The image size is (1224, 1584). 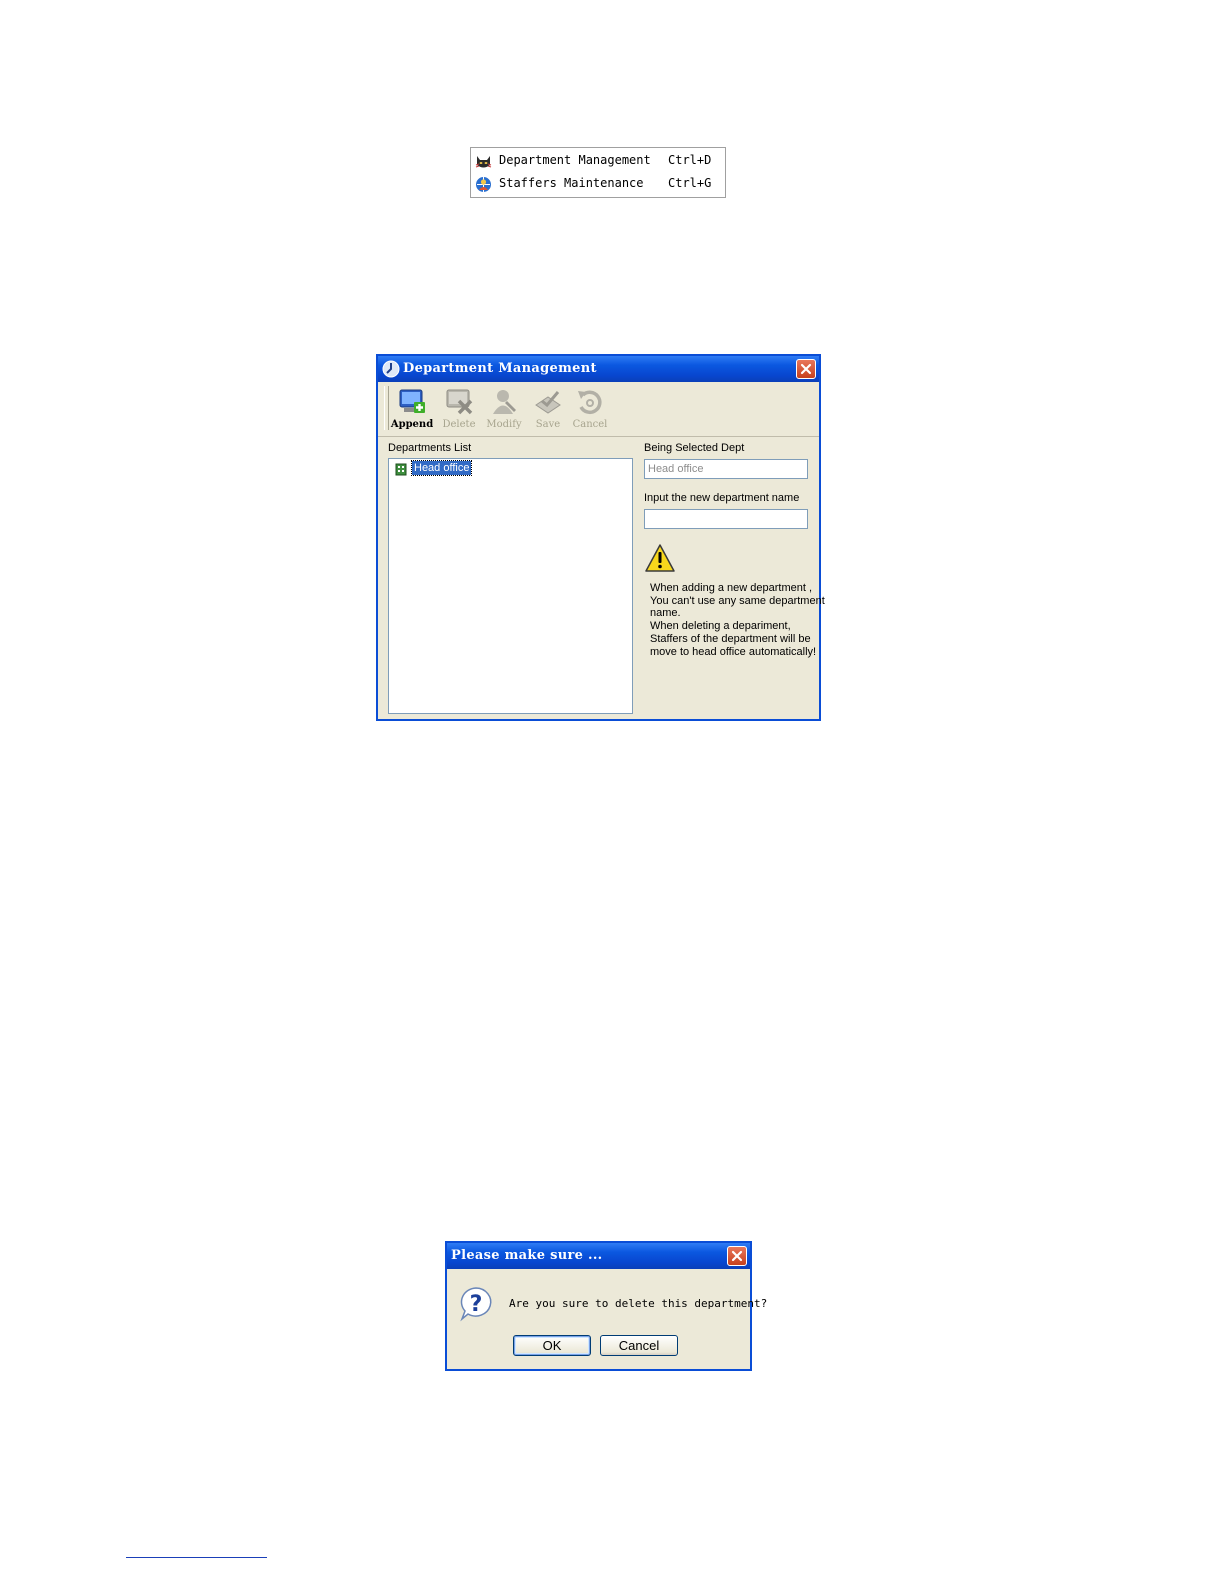 I want to click on cancel-label: Cancel, so click(x=590, y=424).